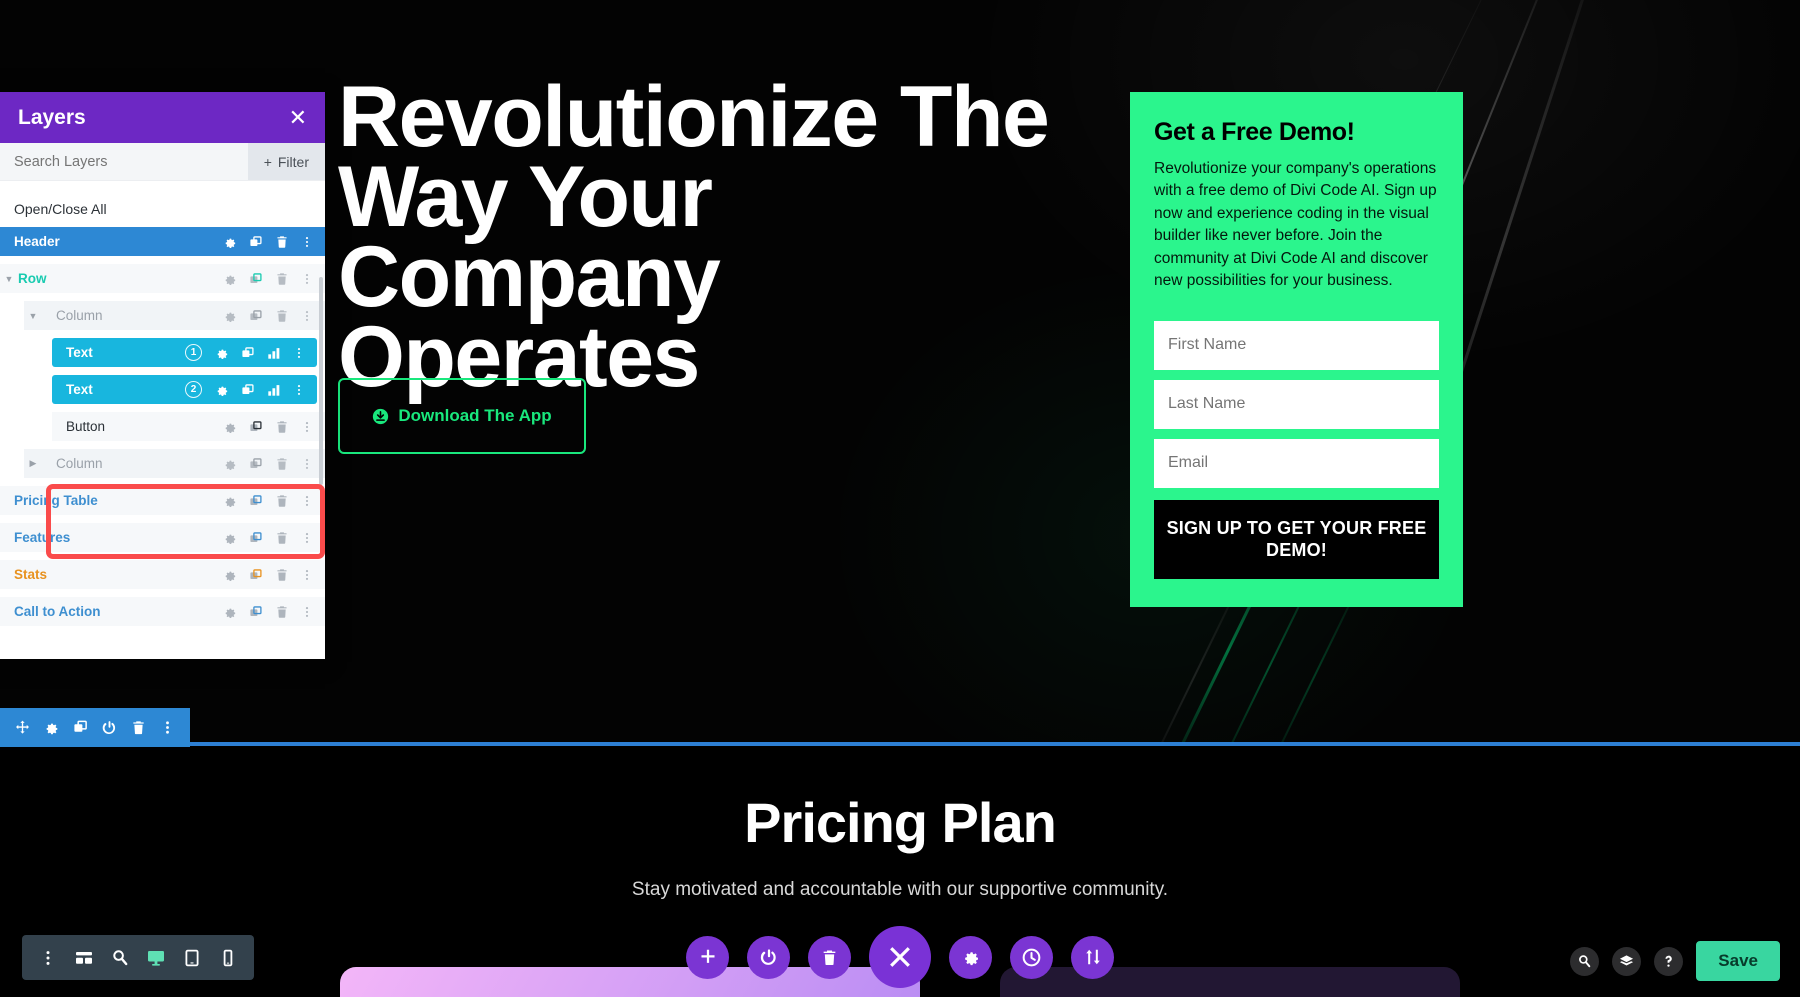  I want to click on pricing-title: Pricing Plan, so click(900, 822).